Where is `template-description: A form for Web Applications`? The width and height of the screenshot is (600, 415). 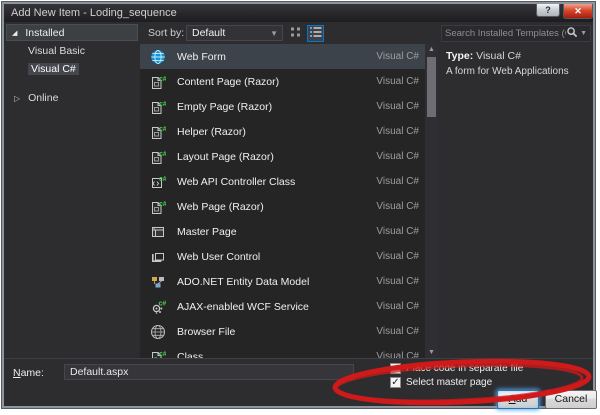 template-description: A form for Web Applications is located at coordinates (507, 71).